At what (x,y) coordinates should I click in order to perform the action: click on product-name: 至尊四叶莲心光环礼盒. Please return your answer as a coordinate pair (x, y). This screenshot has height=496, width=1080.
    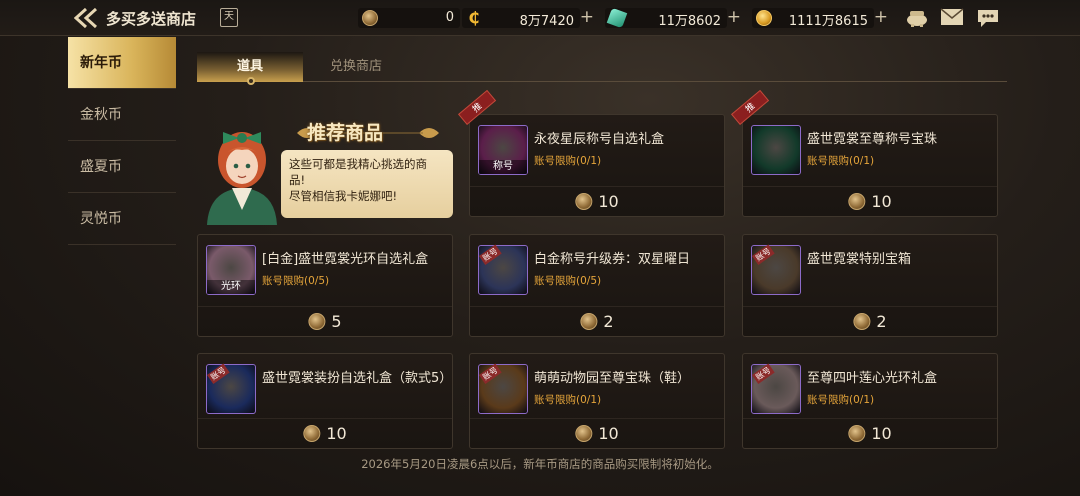
    Looking at the image, I should click on (872, 378).